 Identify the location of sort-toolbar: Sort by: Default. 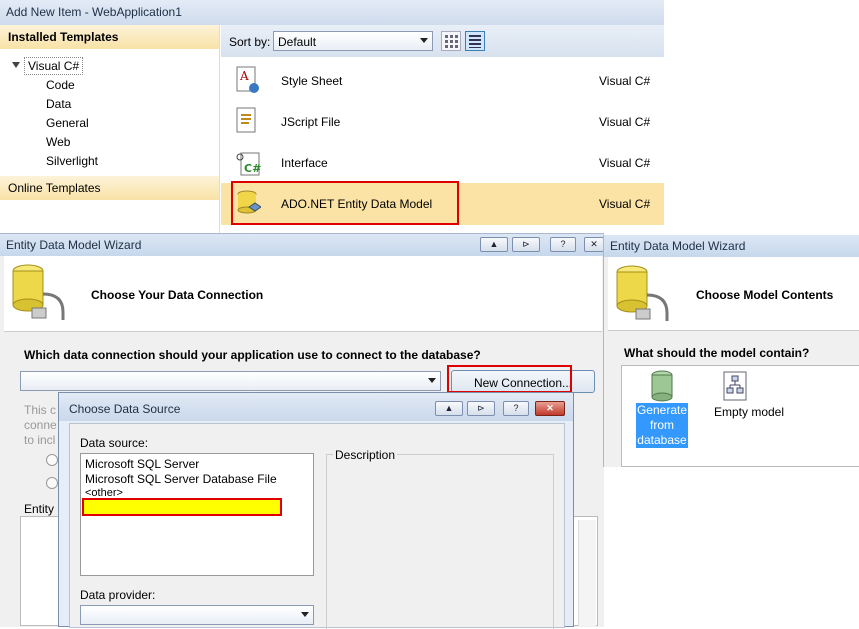
(442, 41).